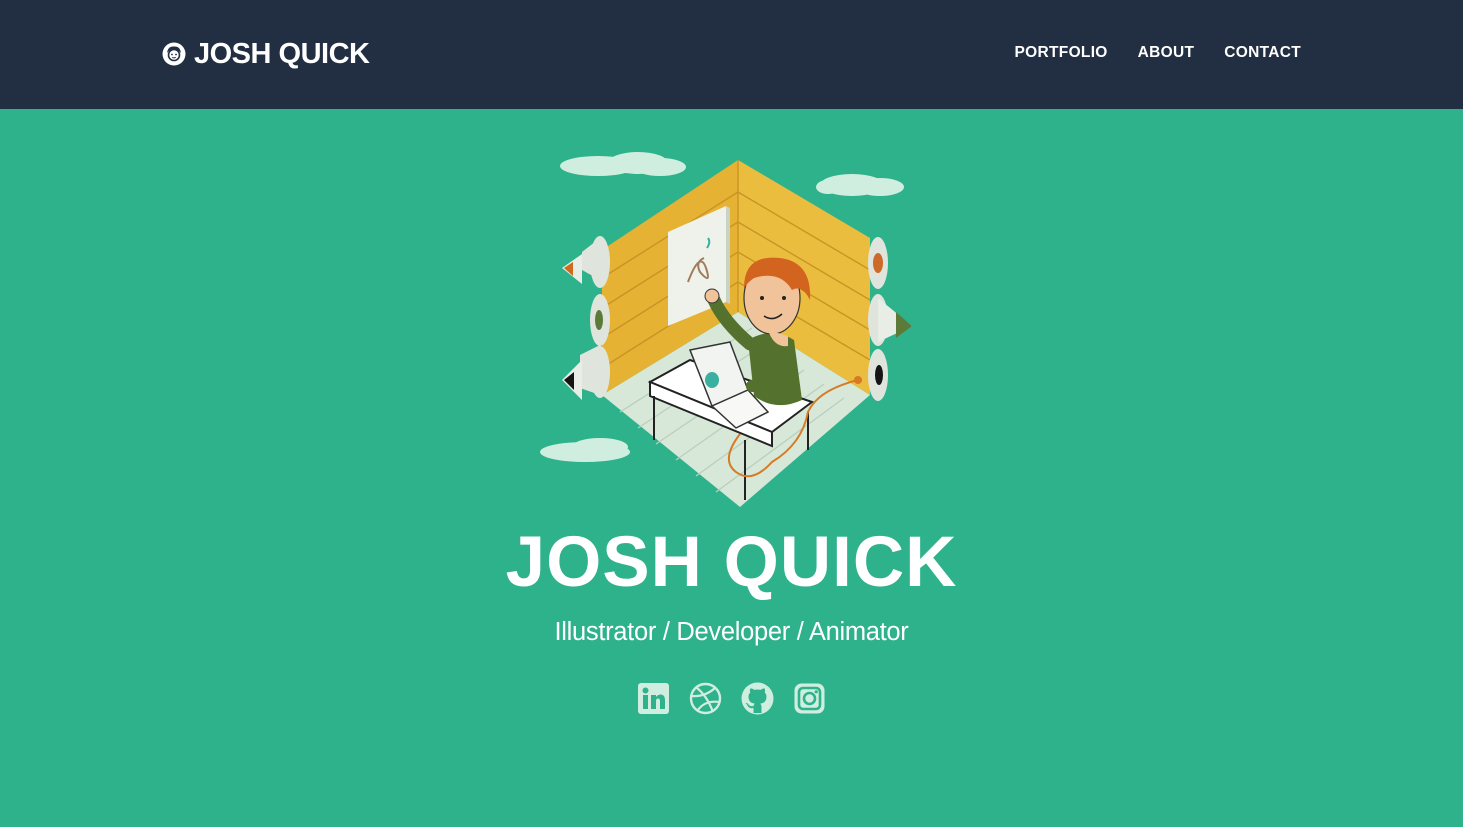  I want to click on linkedin-link, so click(653, 698).